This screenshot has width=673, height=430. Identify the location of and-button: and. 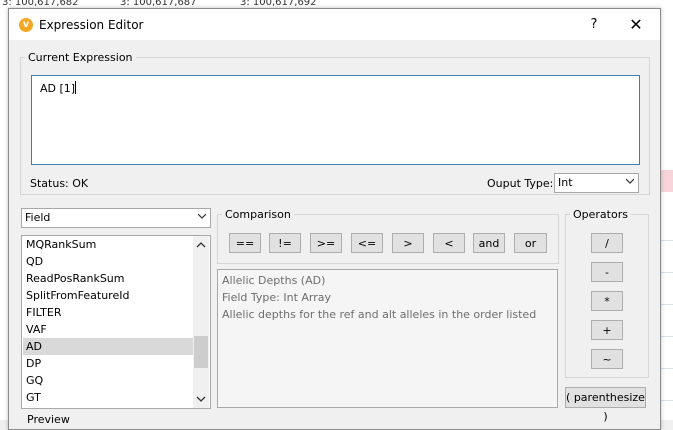
(489, 243).